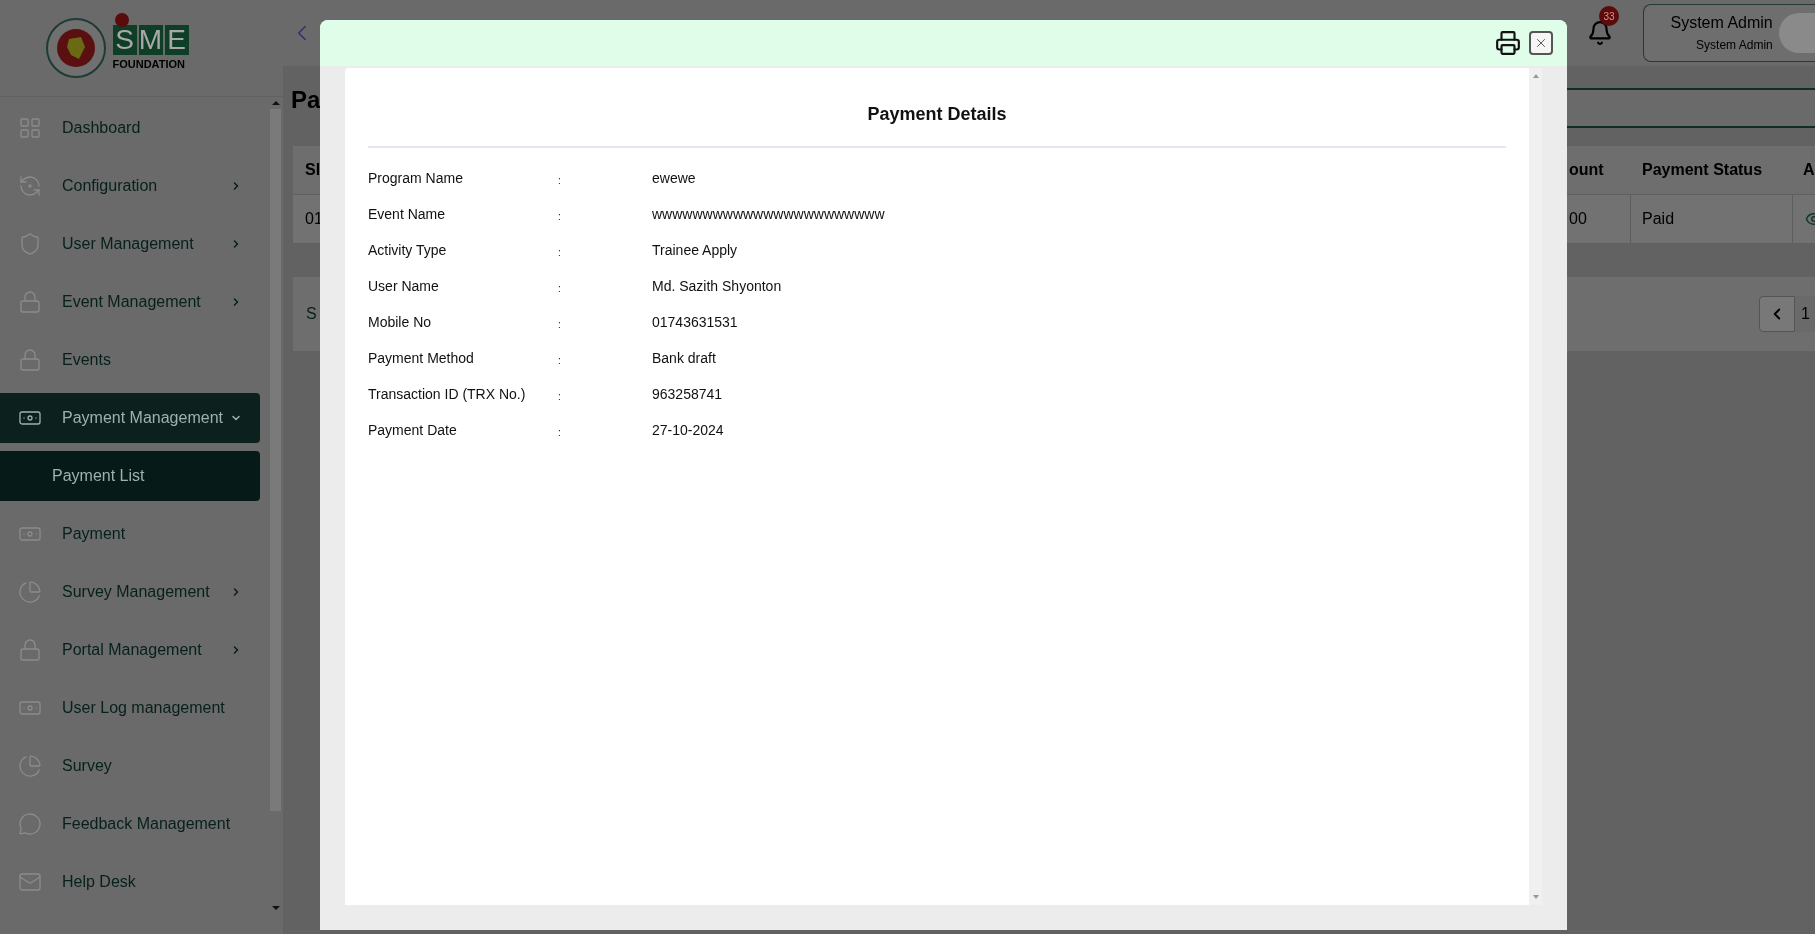 The image size is (1815, 934). Describe the element at coordinates (1609, 16) in the screenshot. I see `notification-badge: 33` at that location.